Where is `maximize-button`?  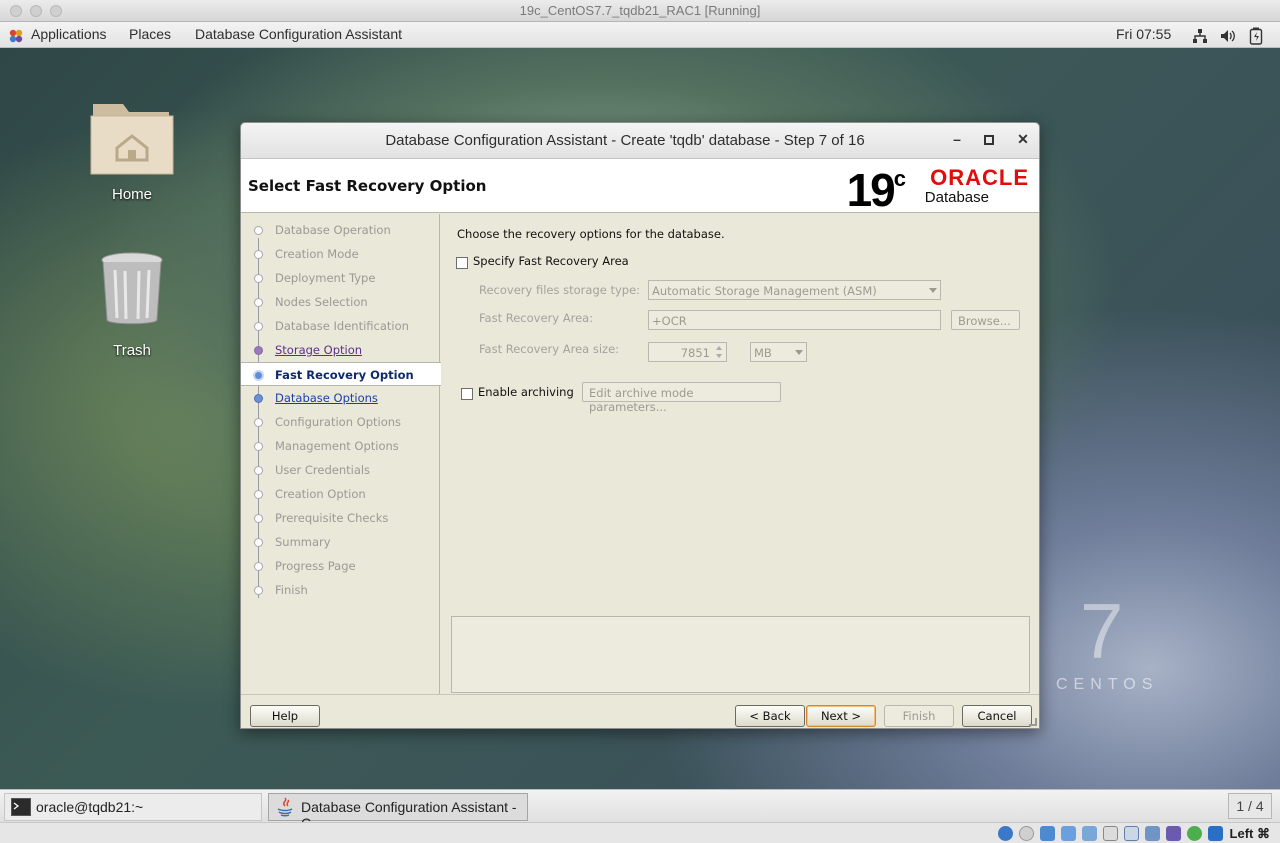
maximize-button is located at coordinates (989, 141).